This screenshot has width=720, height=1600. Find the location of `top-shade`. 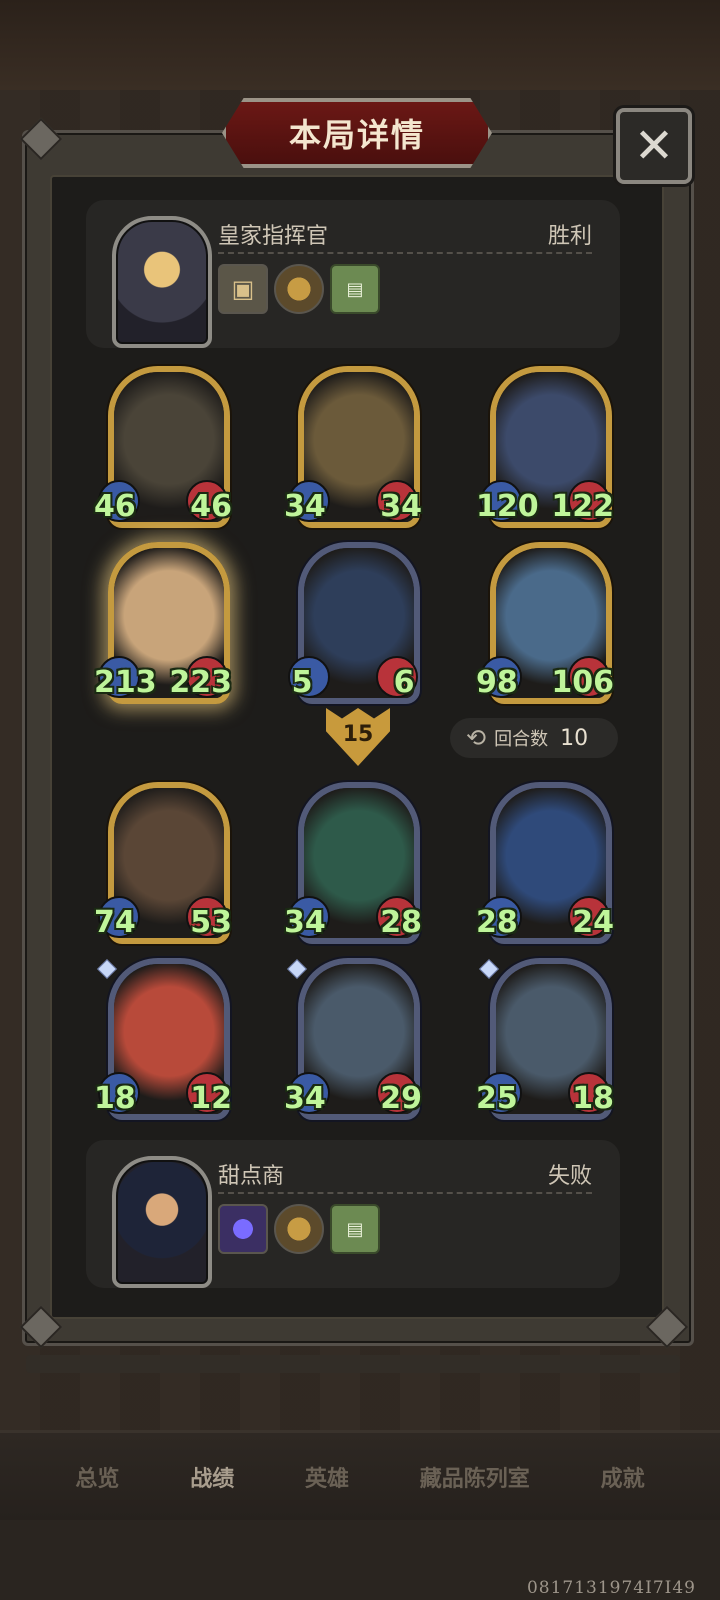

top-shade is located at coordinates (360, 45).